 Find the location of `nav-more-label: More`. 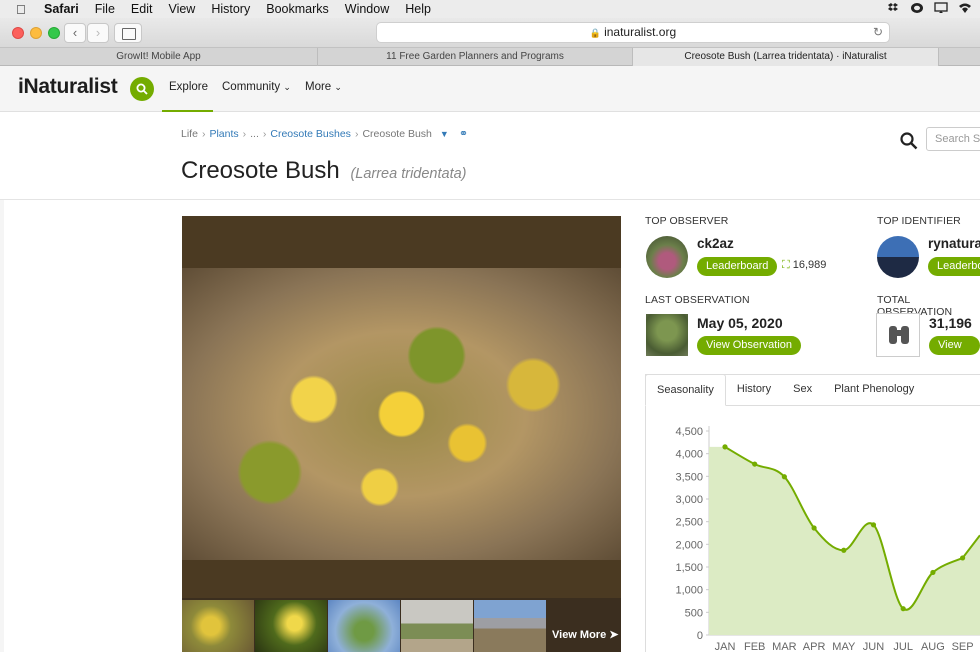

nav-more-label: More is located at coordinates (318, 87).